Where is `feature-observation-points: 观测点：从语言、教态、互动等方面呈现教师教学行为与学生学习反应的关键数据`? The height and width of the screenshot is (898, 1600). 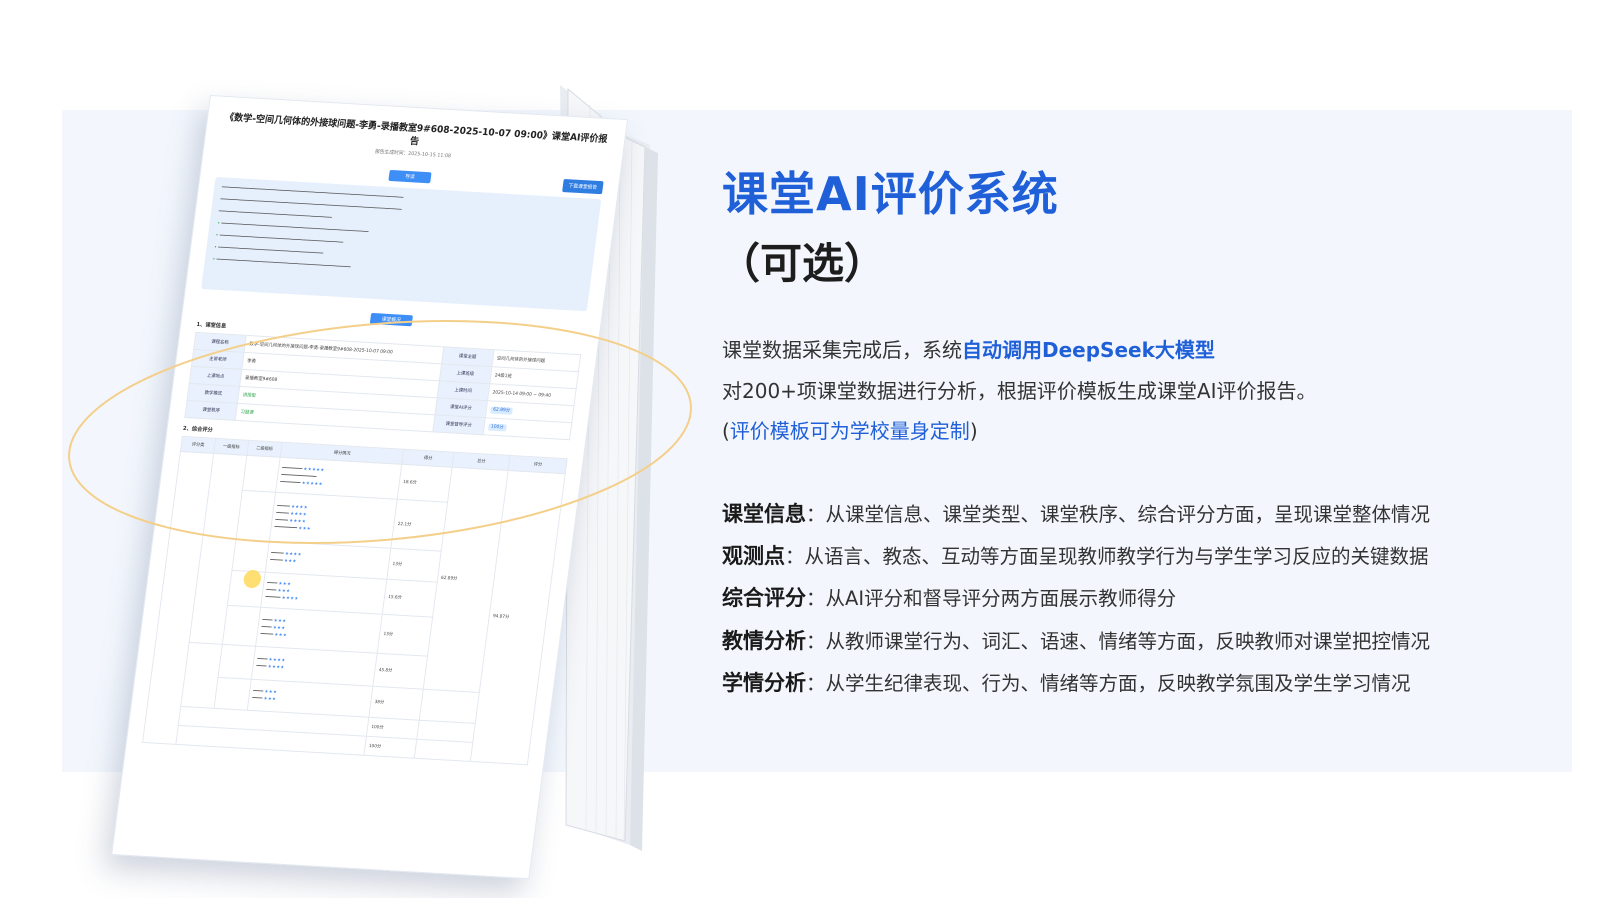
feature-observation-points: 观测点：从语言、教态、互动等方面呈现教师教学行为与学生学习反应的关键数据 is located at coordinates (1075, 556).